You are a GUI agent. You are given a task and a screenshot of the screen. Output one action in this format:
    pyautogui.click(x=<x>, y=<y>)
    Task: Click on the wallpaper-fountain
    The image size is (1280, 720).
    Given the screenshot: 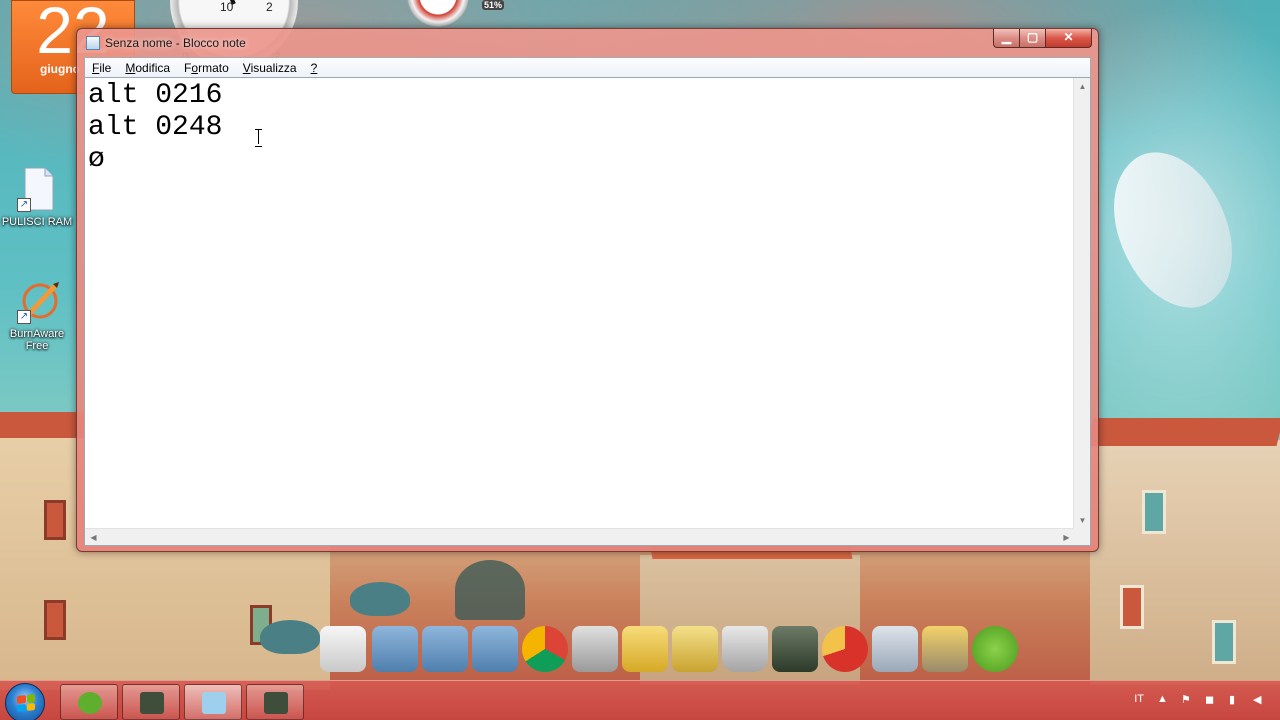 What is the action you would take?
    pyautogui.click(x=490, y=590)
    